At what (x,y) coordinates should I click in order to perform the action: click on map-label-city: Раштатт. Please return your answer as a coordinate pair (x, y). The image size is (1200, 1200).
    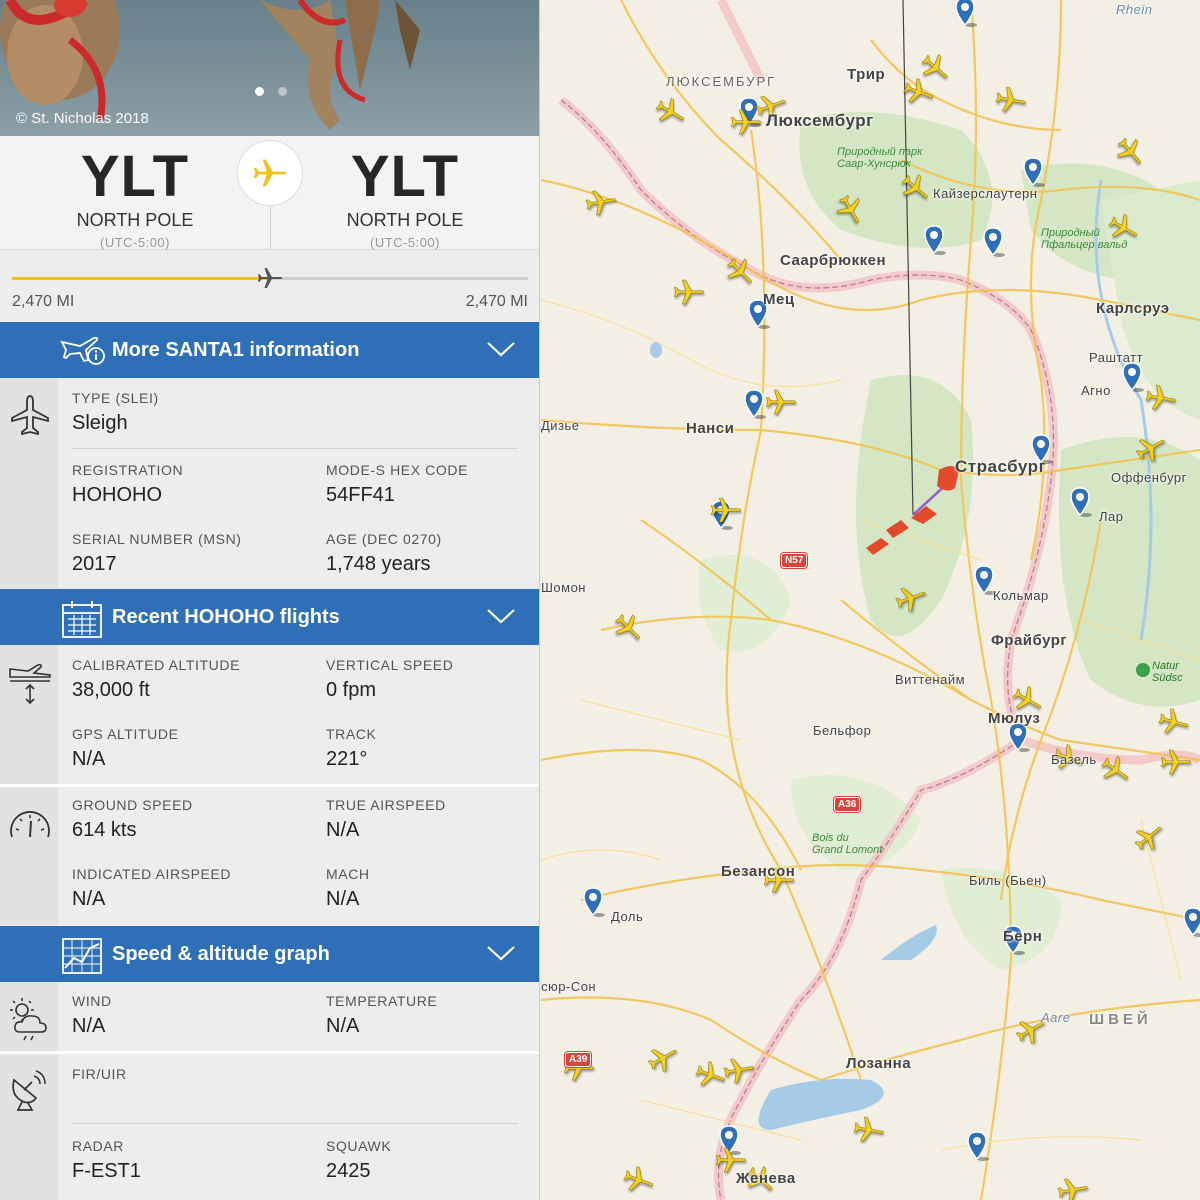
    Looking at the image, I should click on (1116, 357).